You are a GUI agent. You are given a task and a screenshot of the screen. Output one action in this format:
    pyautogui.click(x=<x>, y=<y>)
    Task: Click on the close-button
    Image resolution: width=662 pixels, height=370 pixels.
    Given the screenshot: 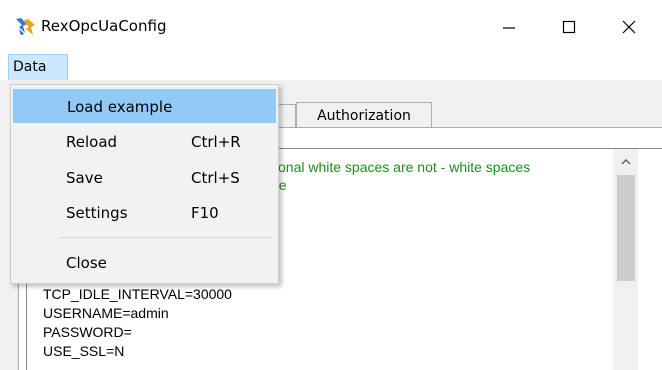 What is the action you would take?
    pyautogui.click(x=629, y=27)
    